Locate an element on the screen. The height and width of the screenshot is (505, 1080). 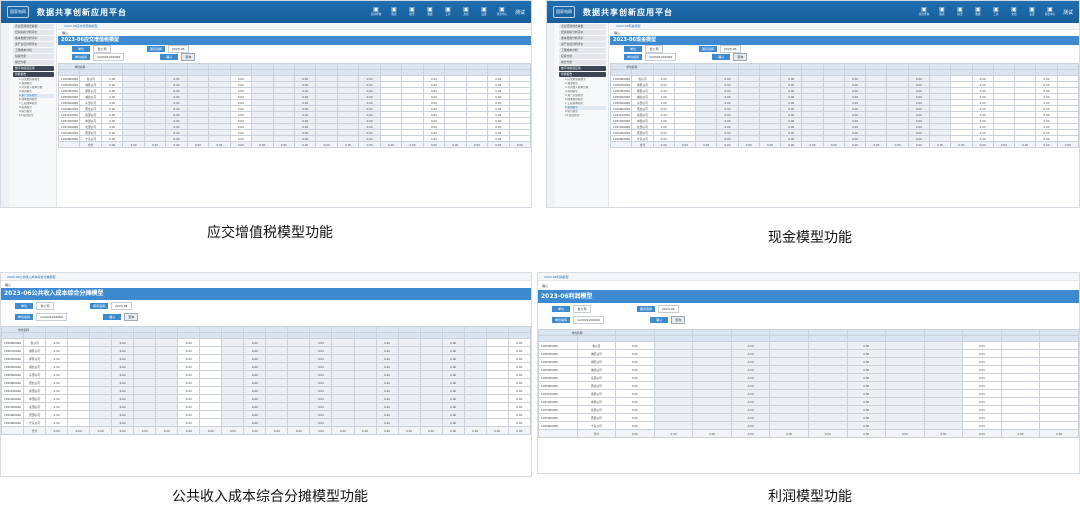
logo-text: 国家电网 is located at coordinates (18, 11).